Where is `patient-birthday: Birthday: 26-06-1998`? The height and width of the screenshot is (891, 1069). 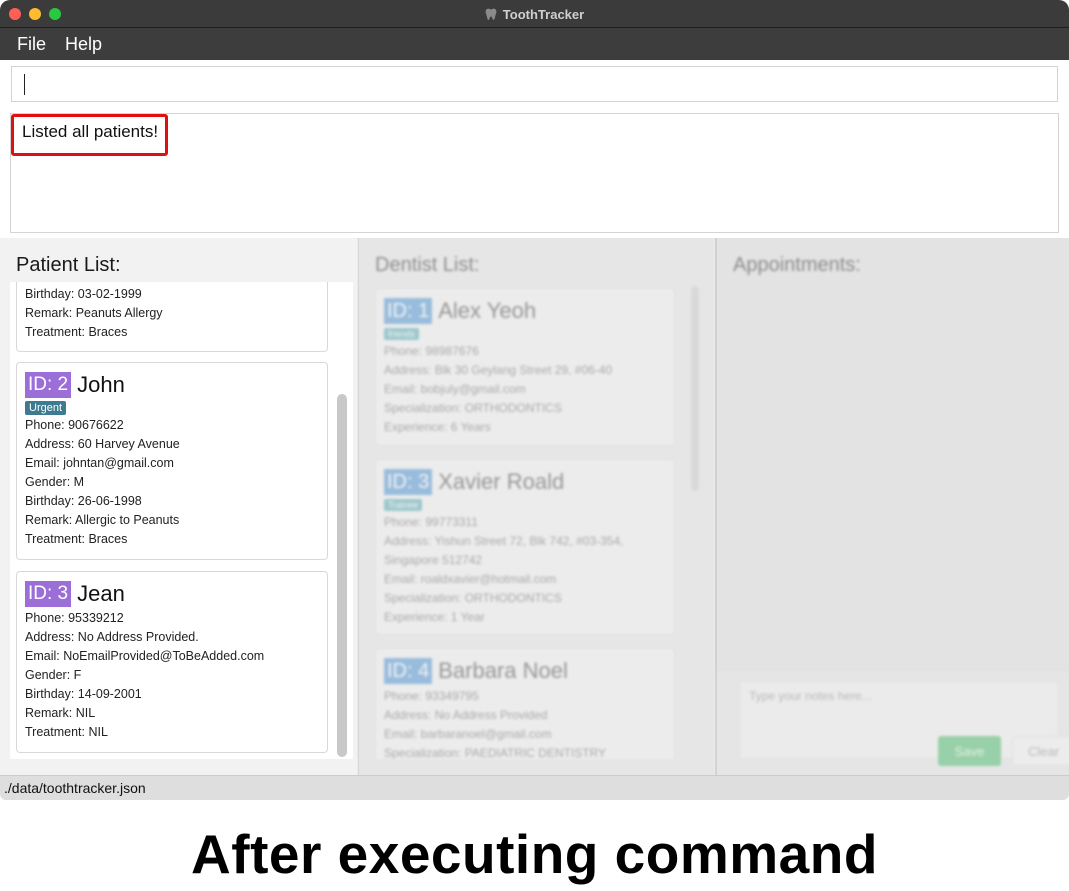 patient-birthday: Birthday: 26-06-1998 is located at coordinates (83, 501).